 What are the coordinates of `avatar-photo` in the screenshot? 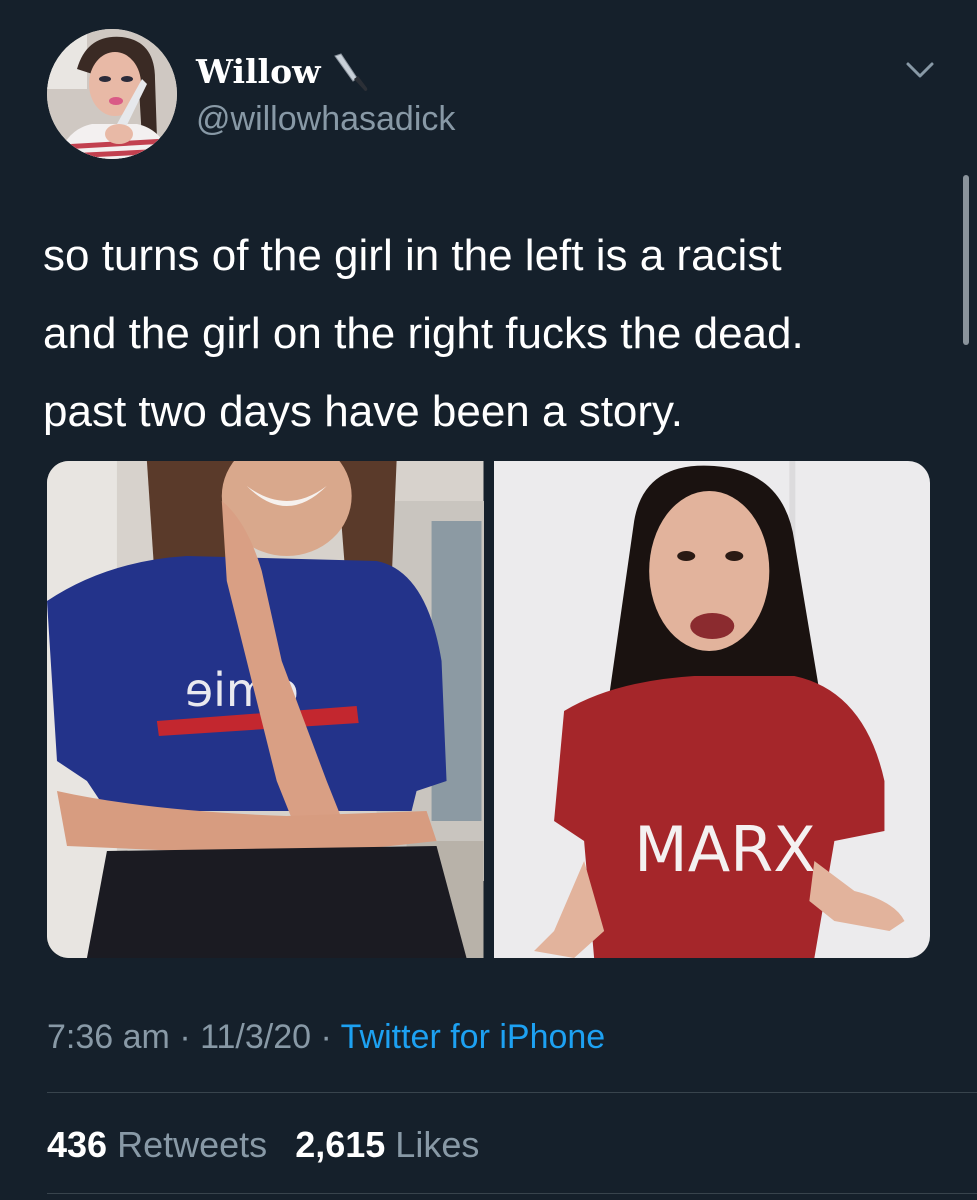 It's located at (112, 94).